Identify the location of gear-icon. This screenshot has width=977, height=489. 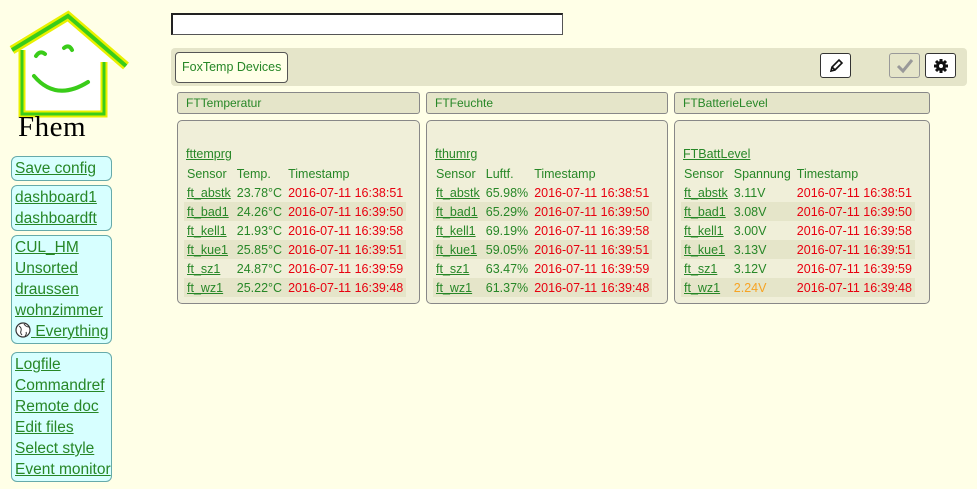
(940, 65).